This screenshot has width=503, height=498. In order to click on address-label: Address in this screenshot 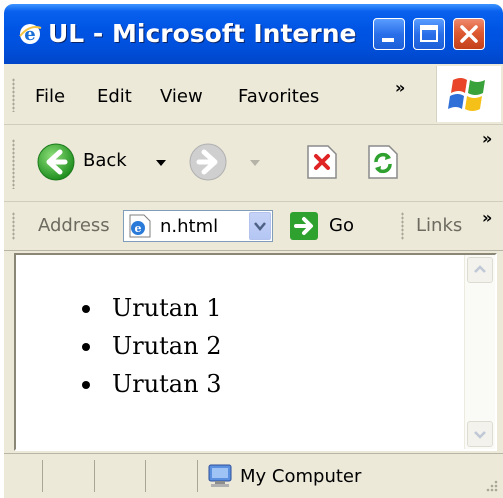, I will do `click(74, 225)`.